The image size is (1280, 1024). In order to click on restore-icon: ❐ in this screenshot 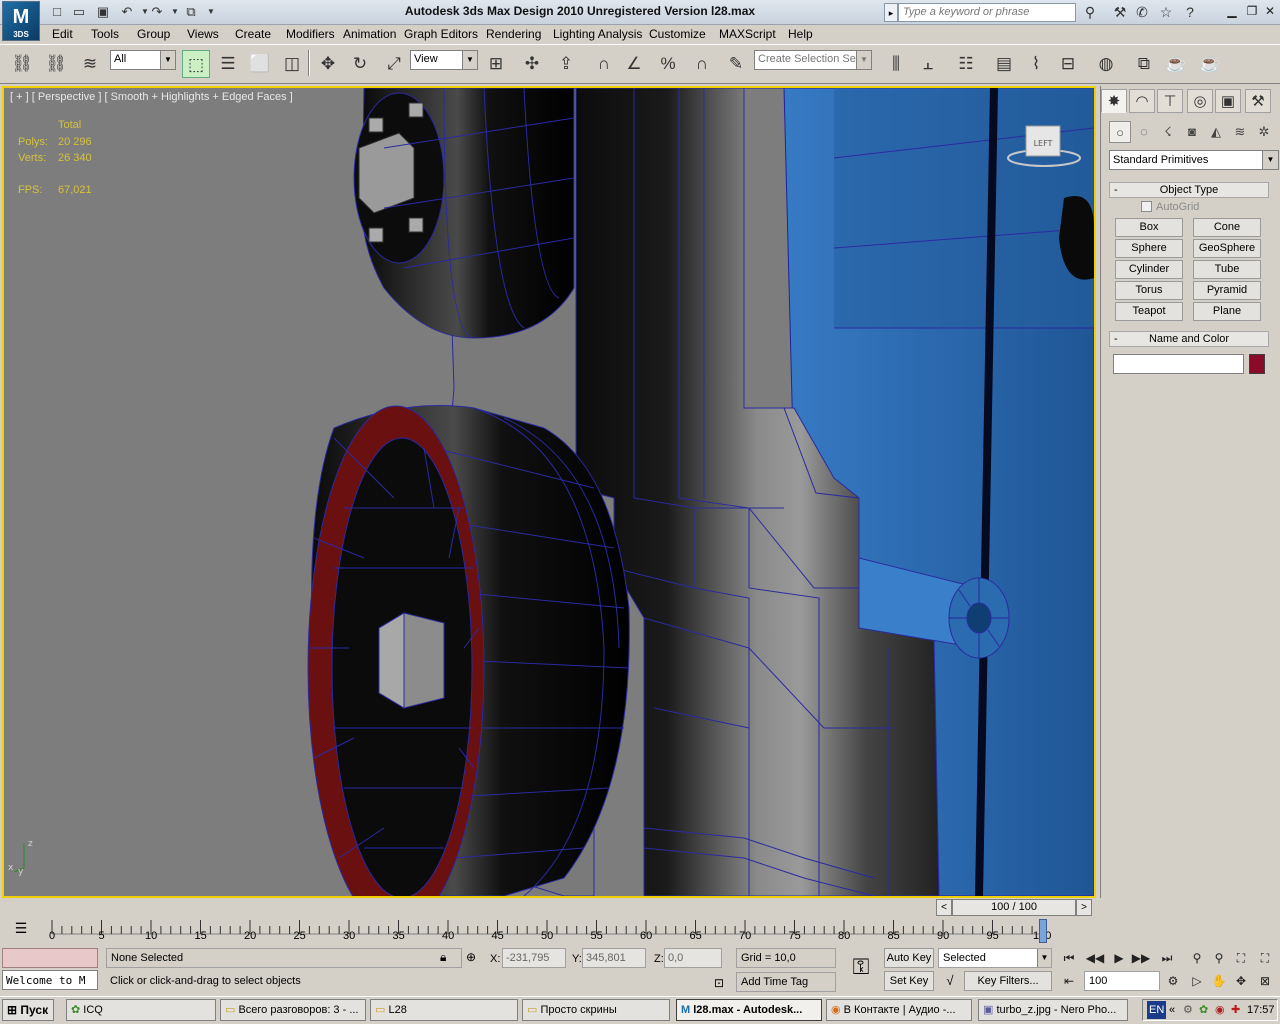, I will do `click(1252, 11)`.